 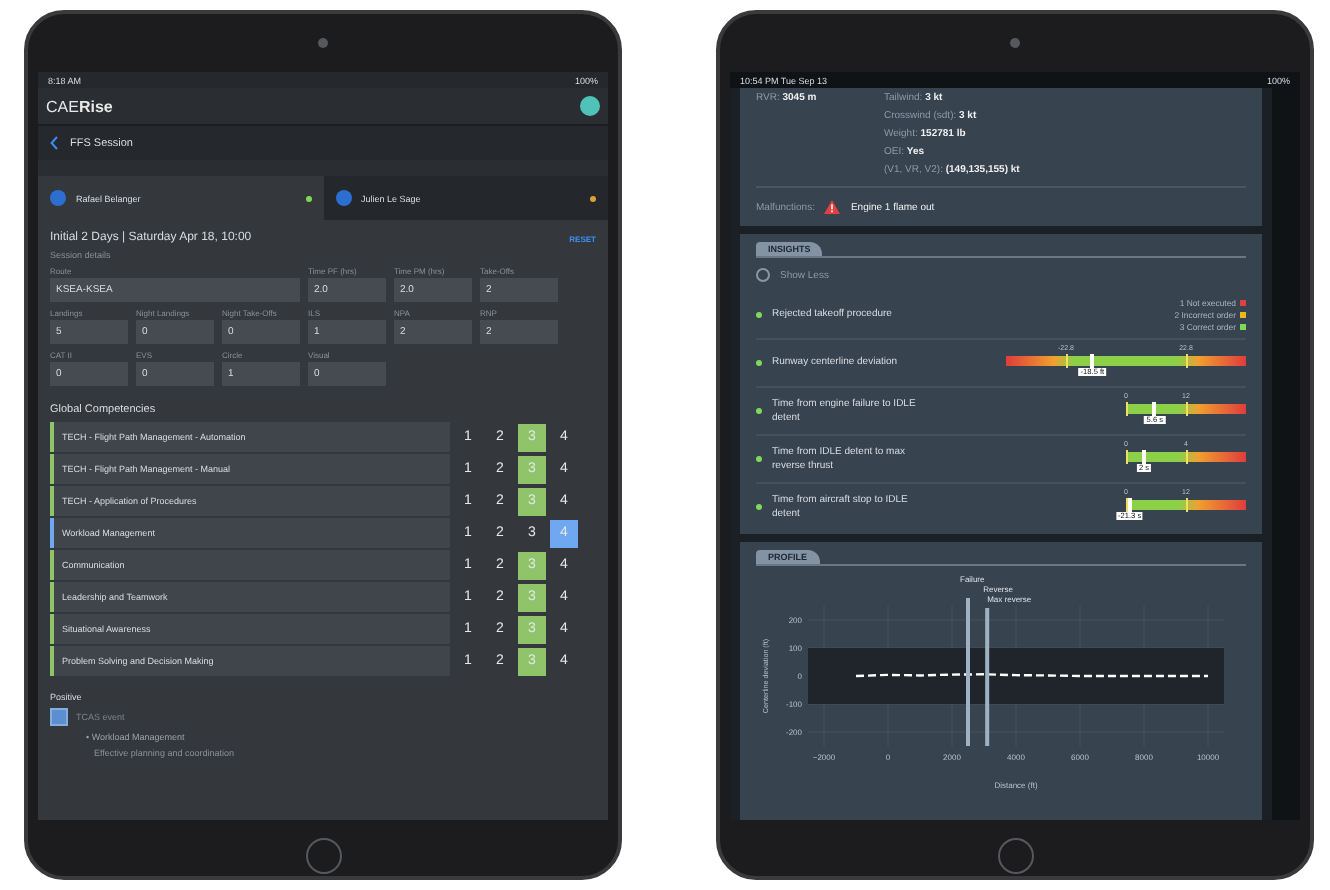 I want to click on avatar-circle, so click(x=590, y=106).